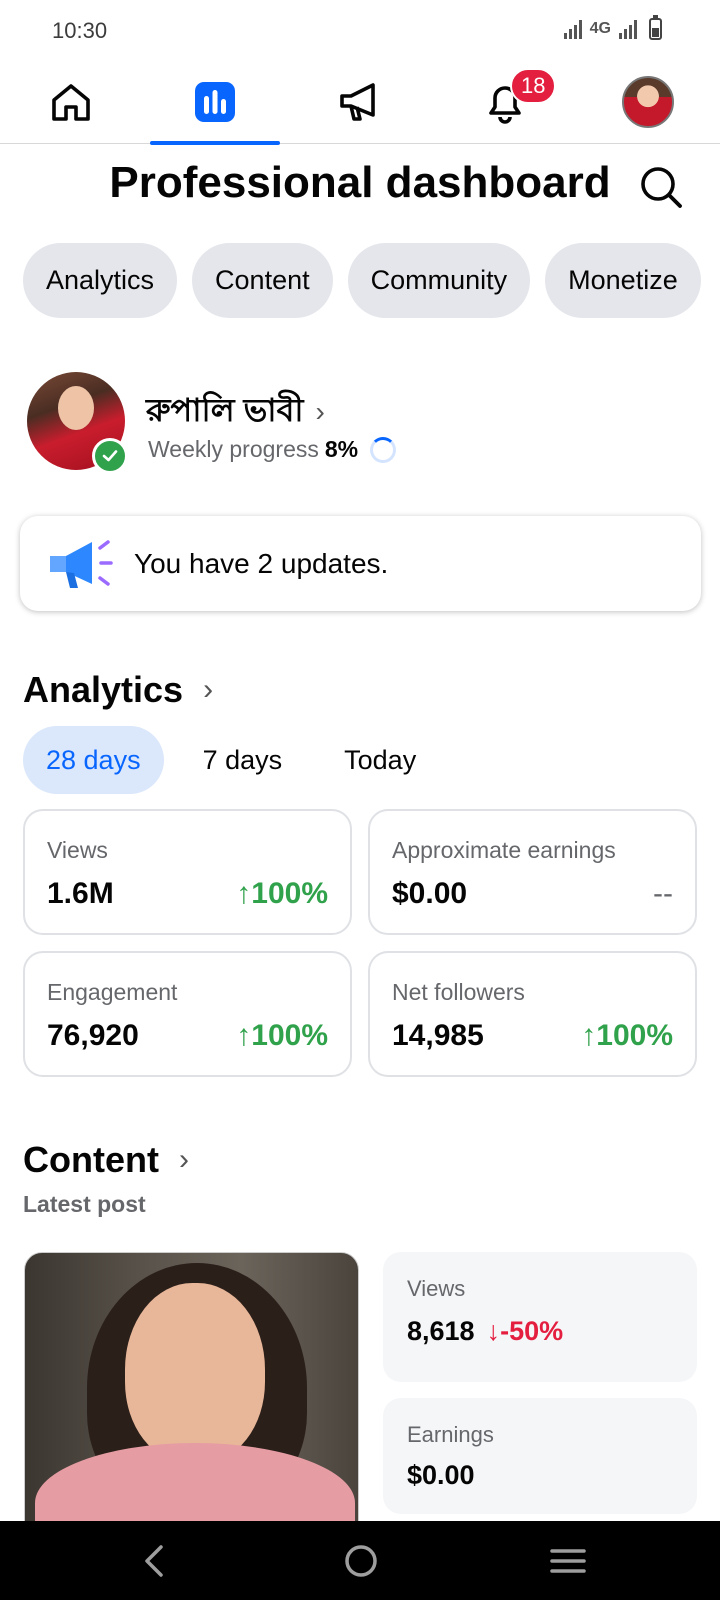 This screenshot has height=1600, width=720. I want to click on metric-card-views: Views 1.6M ↑100%, so click(187, 872).